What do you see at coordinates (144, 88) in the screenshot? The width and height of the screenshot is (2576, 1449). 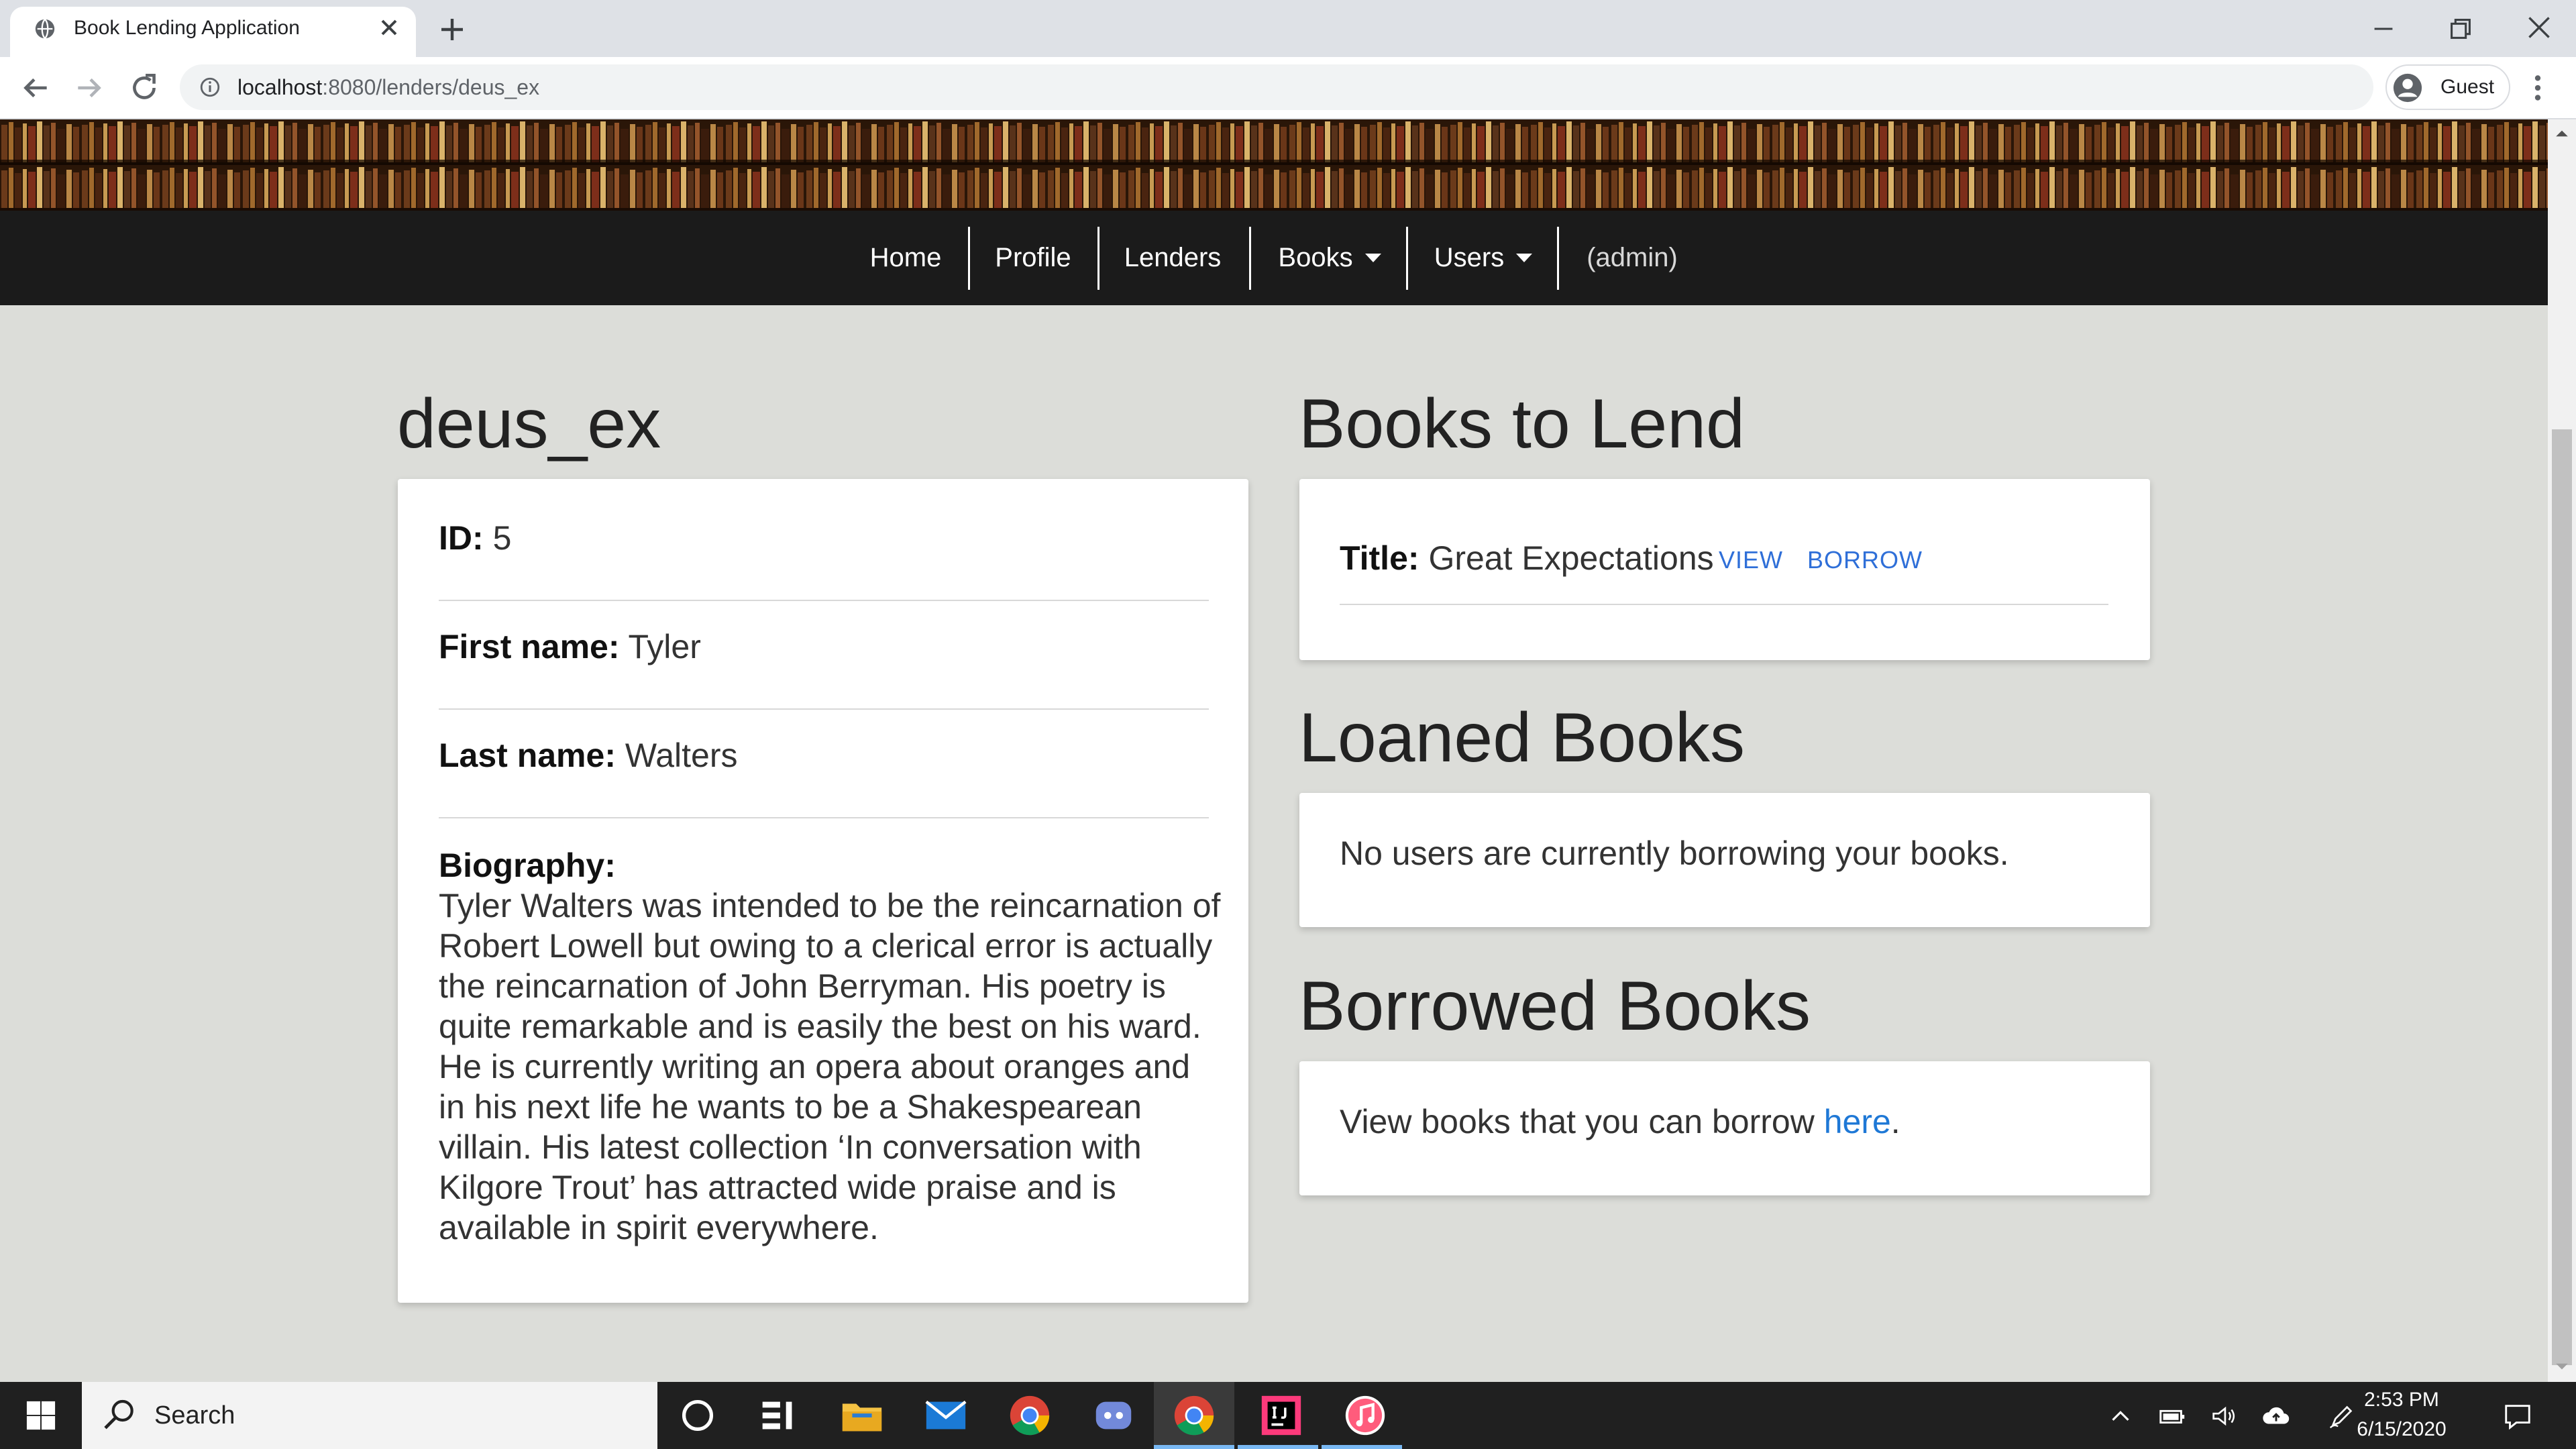 I see `reload-icon` at bounding box center [144, 88].